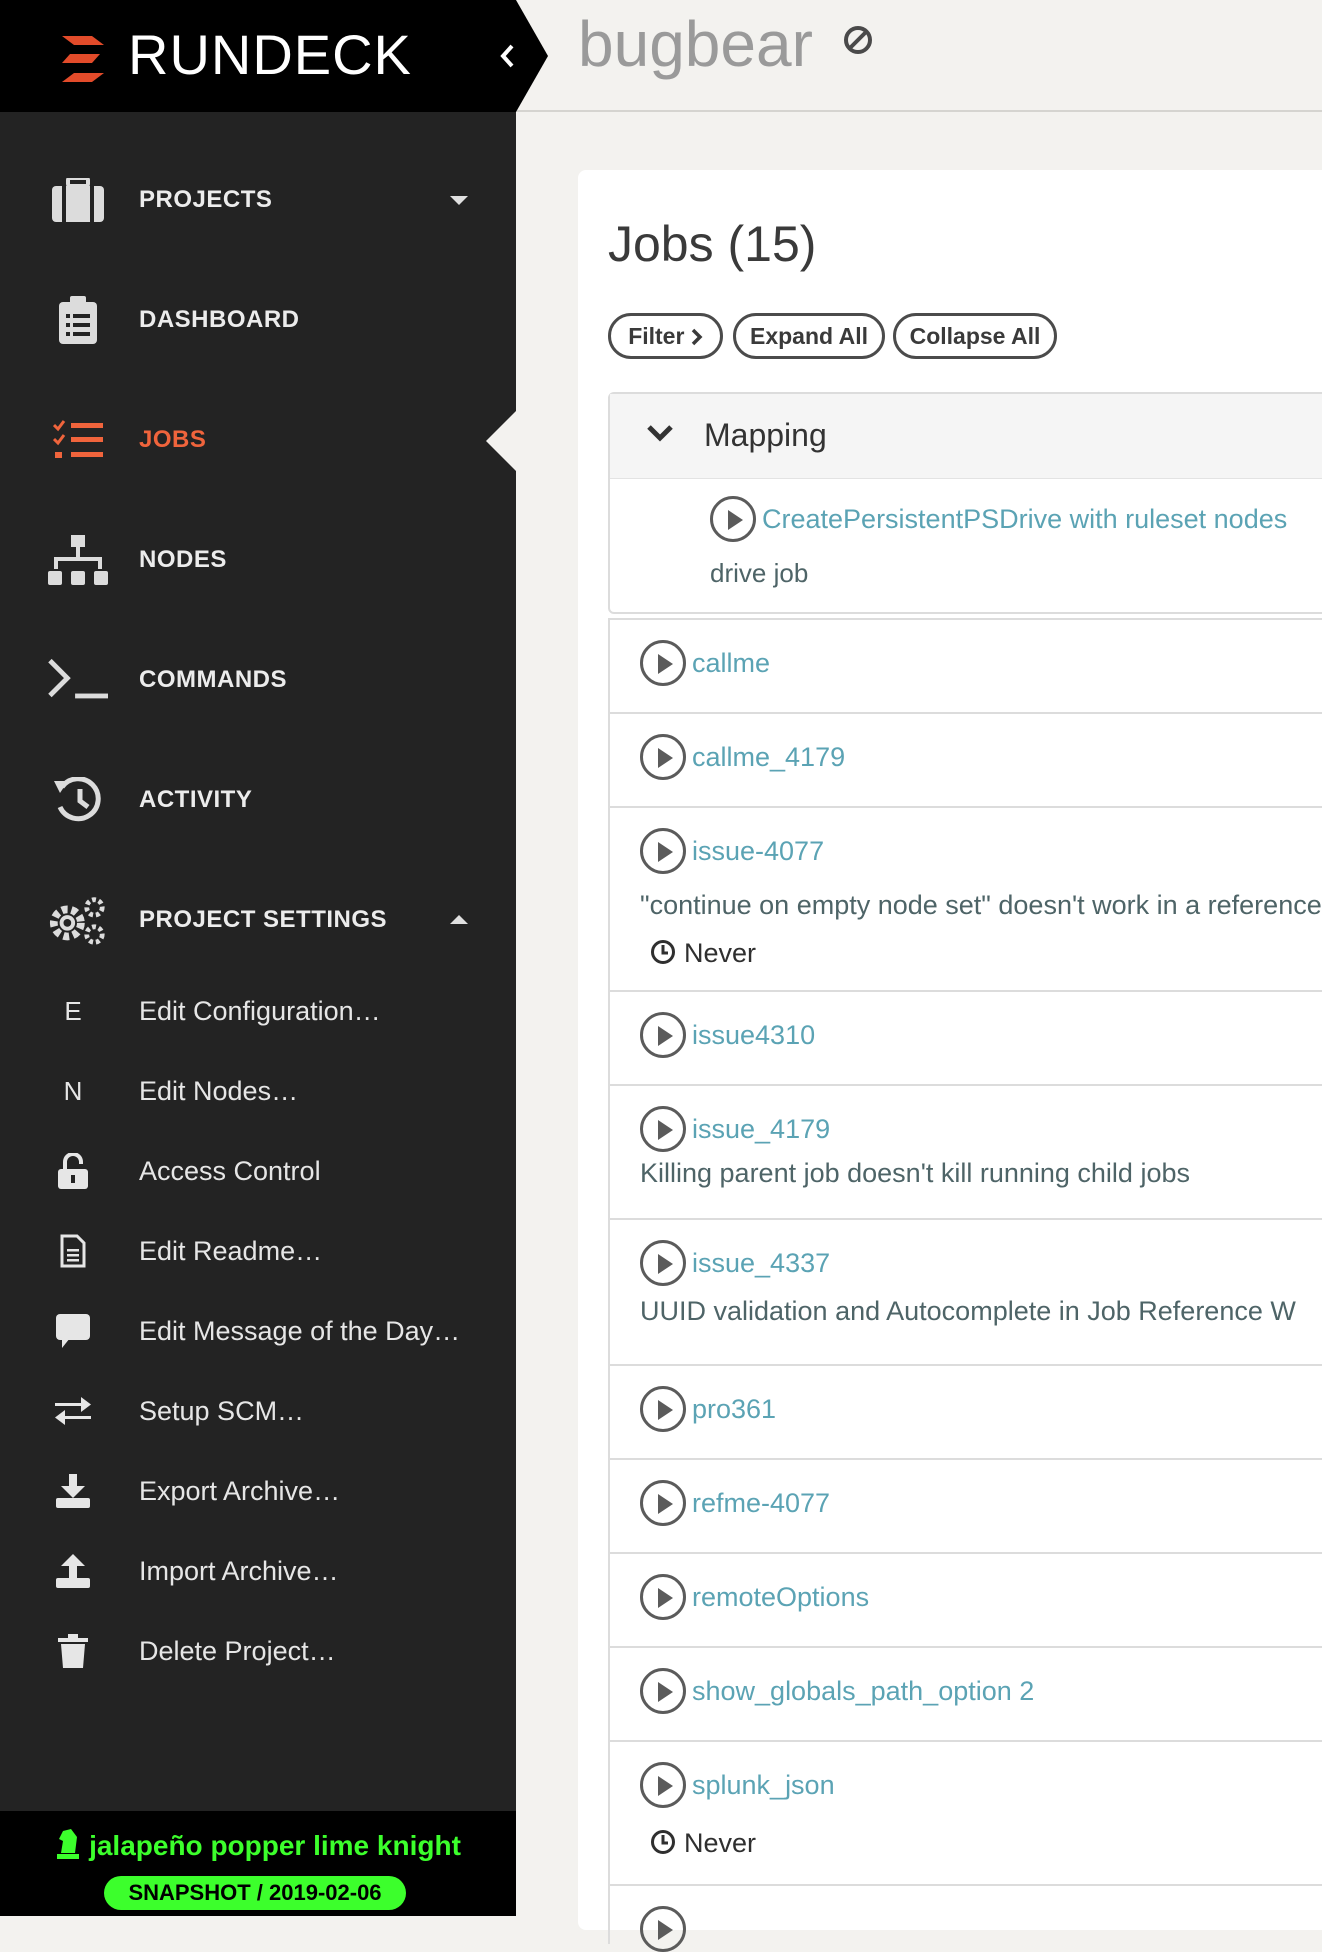 The width and height of the screenshot is (1322, 1952). Describe the element at coordinates (183, 559) in the screenshot. I see `nav-nodes-label: NODES` at that location.